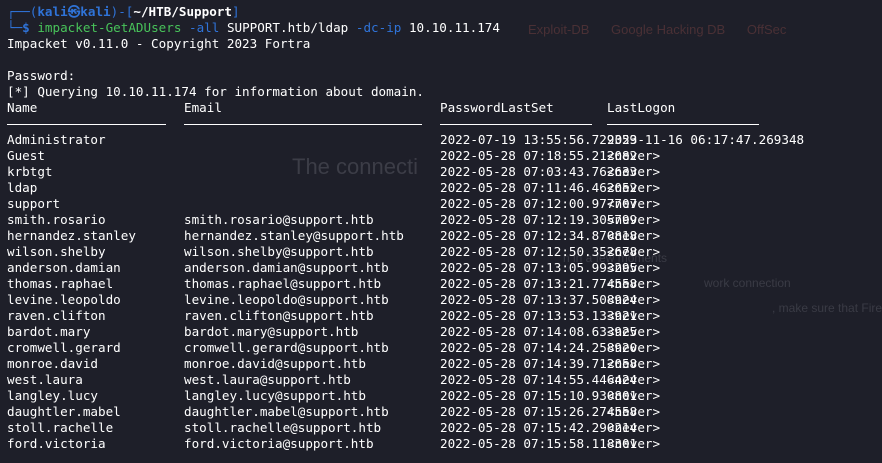 The image size is (882, 463). Describe the element at coordinates (294, 235) in the screenshot. I see `cell-email: hernandez.stanley@support.htb` at that location.